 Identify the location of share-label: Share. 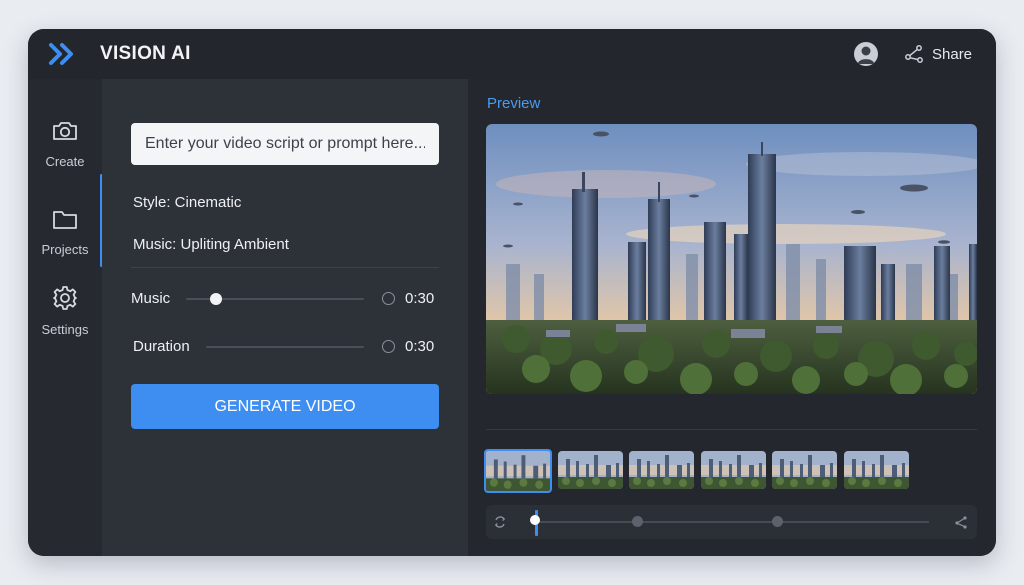
(952, 54).